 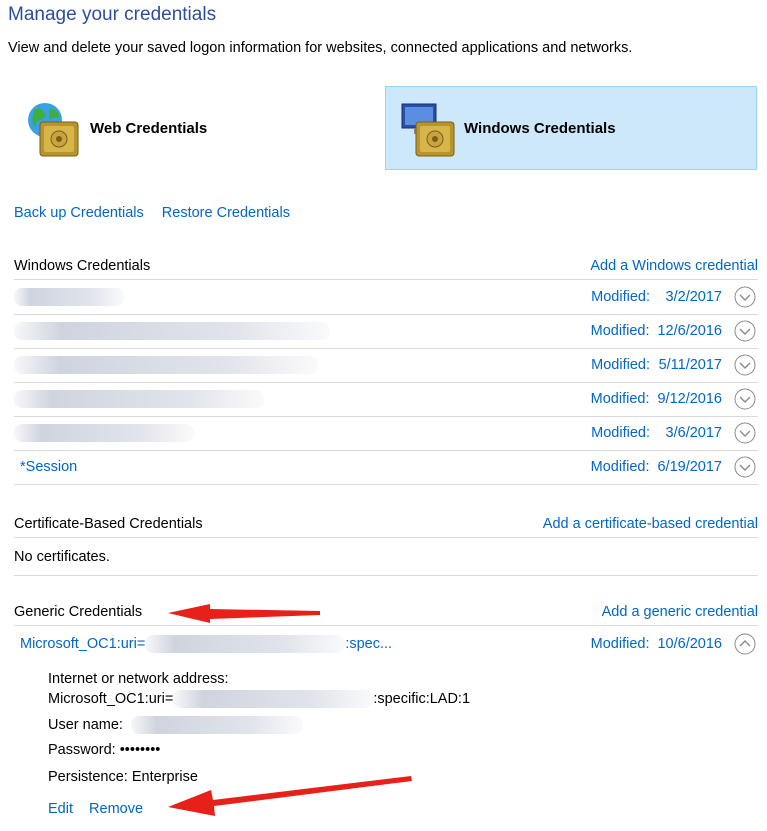 What do you see at coordinates (82, 750) in the screenshot?
I see `password-label: Password:` at bounding box center [82, 750].